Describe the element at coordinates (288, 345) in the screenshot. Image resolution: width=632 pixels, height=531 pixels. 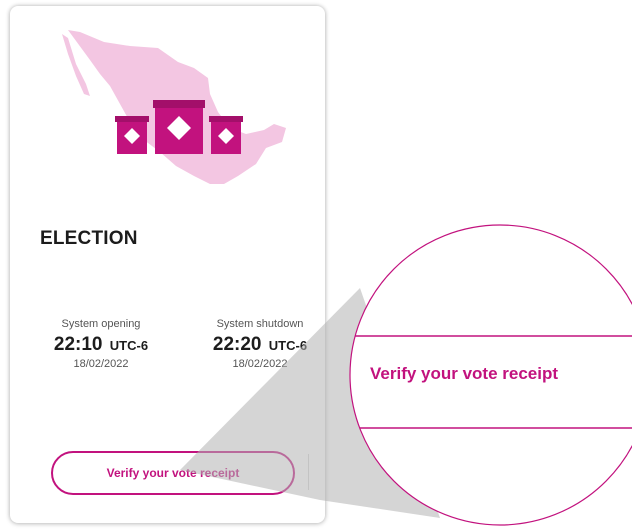
I see `shutdown-timezone: UTC-6` at that location.